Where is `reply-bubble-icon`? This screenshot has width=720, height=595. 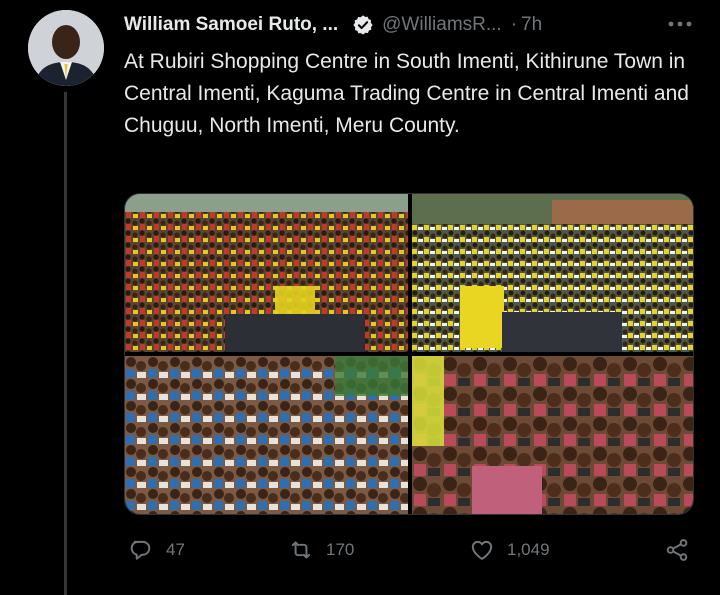
reply-bubble-icon is located at coordinates (140, 550).